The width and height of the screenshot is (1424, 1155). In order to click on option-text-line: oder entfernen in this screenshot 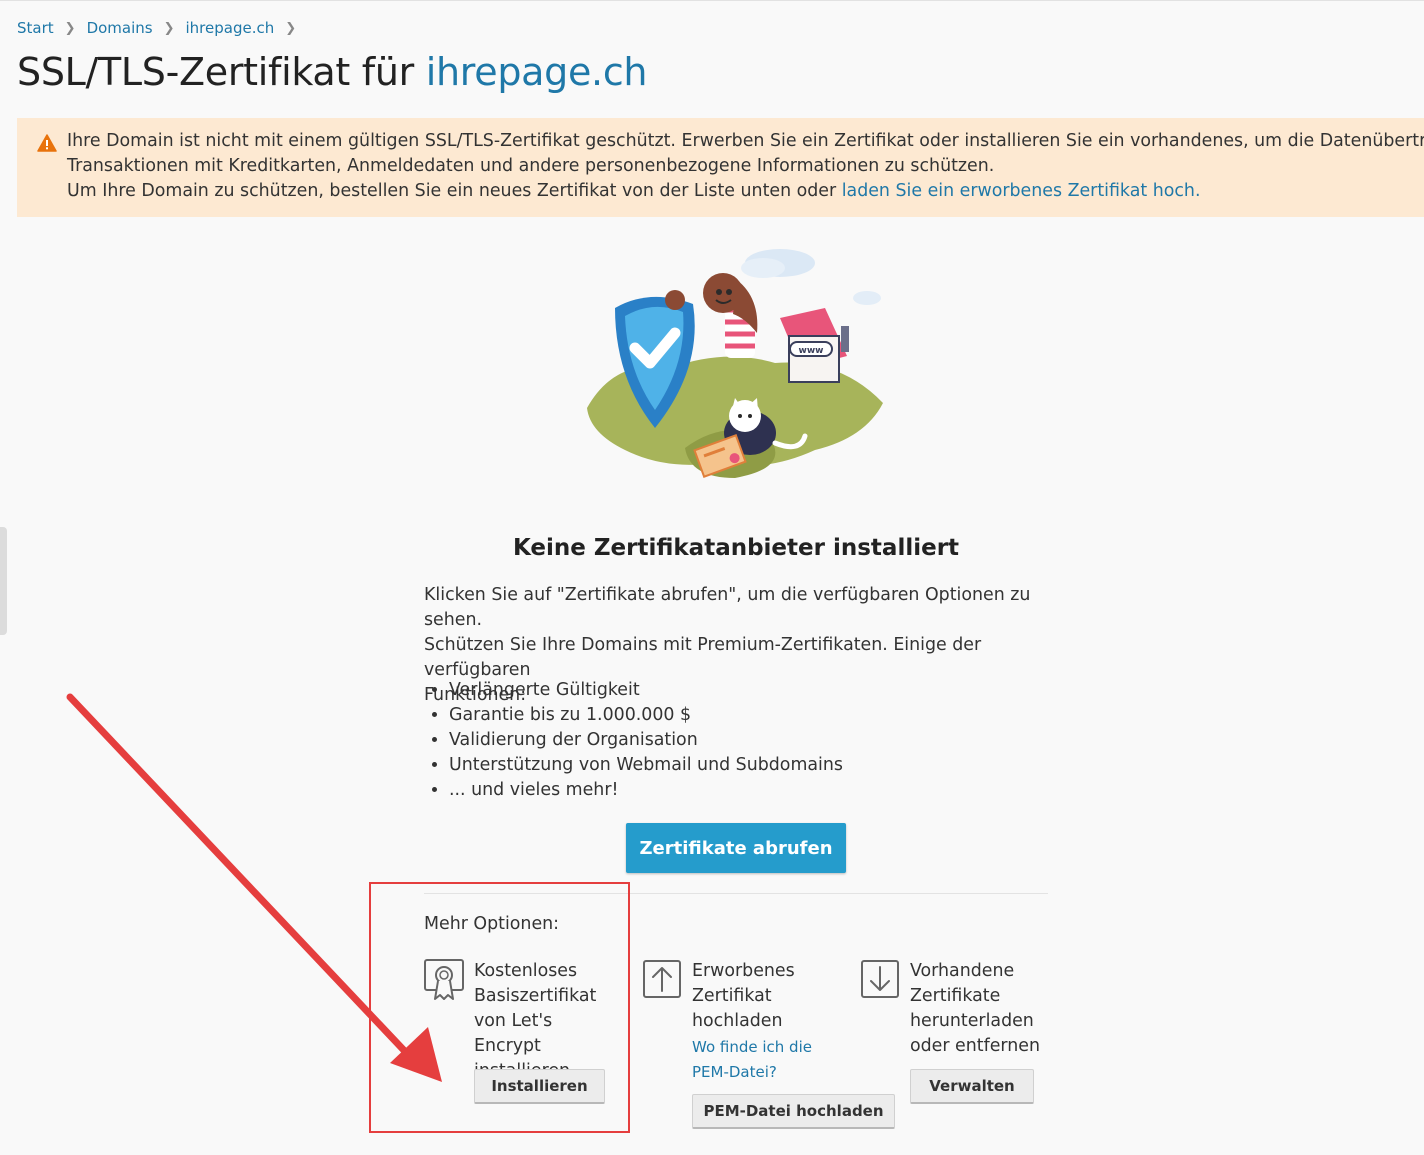, I will do `click(975, 1046)`.